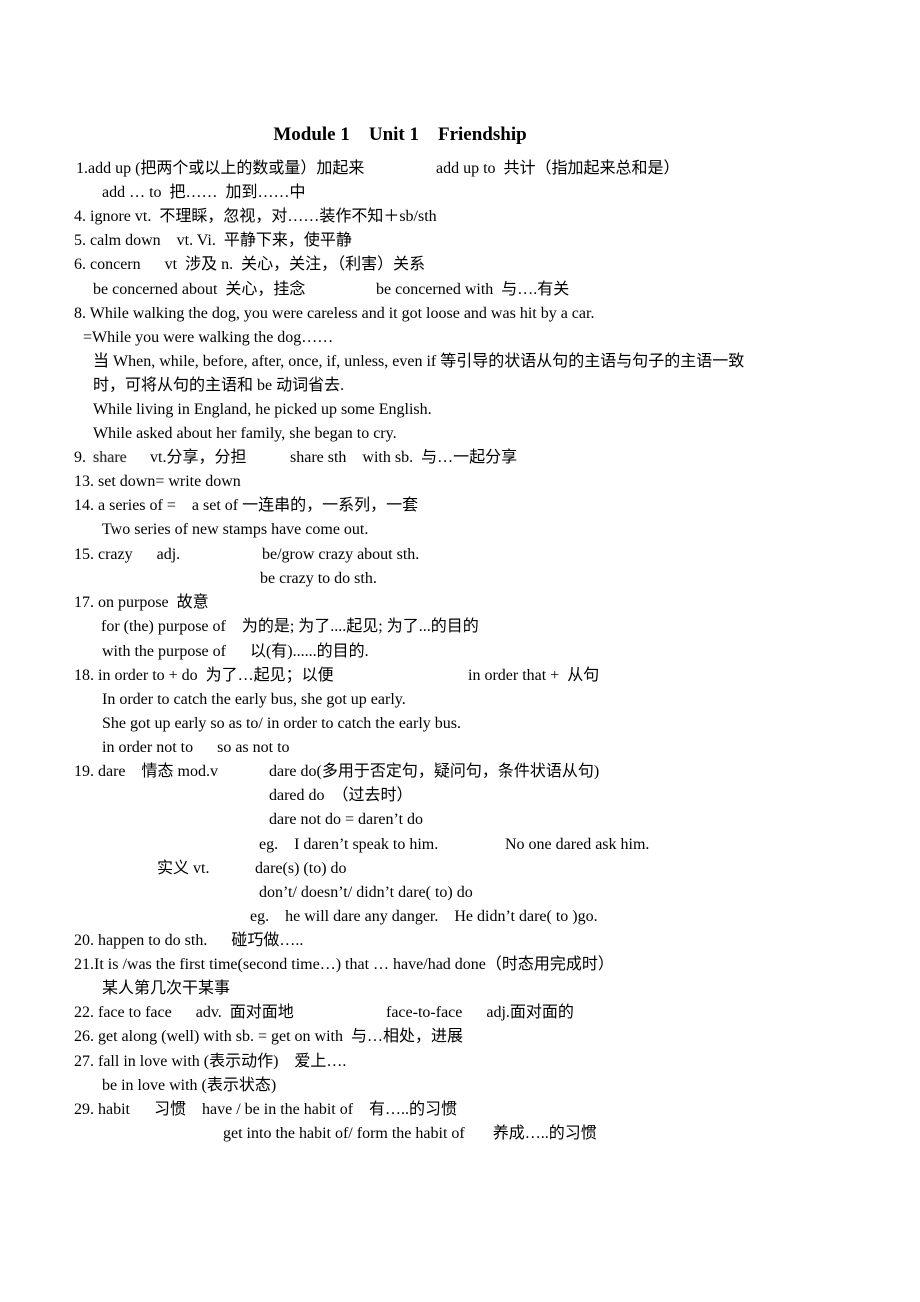 This screenshot has height=1302, width=920. I want to click on text-line: 1.add up (把两个或以上的数或量）加起来, so click(220, 168).